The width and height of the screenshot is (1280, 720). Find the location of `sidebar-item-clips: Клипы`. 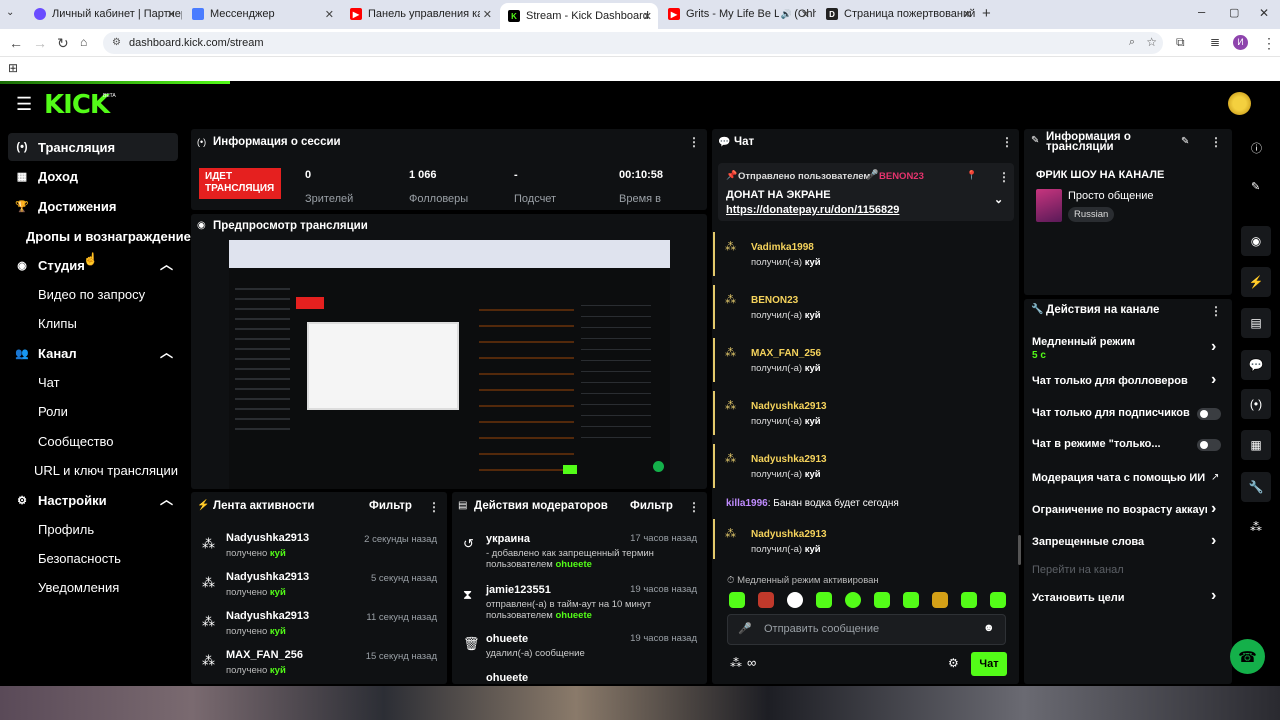

sidebar-item-clips: Клипы is located at coordinates (57, 323).